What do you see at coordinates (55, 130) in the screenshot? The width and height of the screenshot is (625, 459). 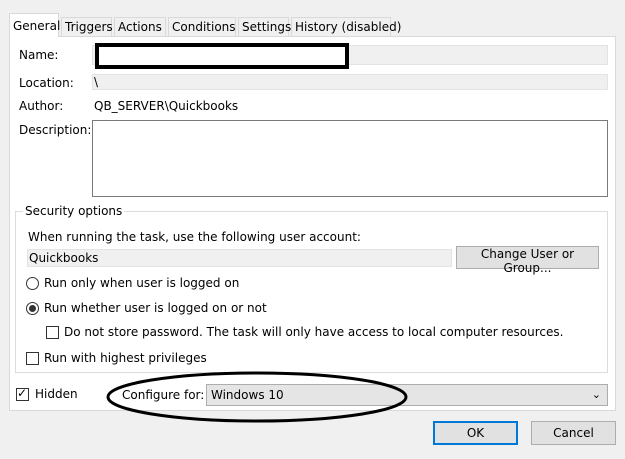 I see `description-label: Description:` at bounding box center [55, 130].